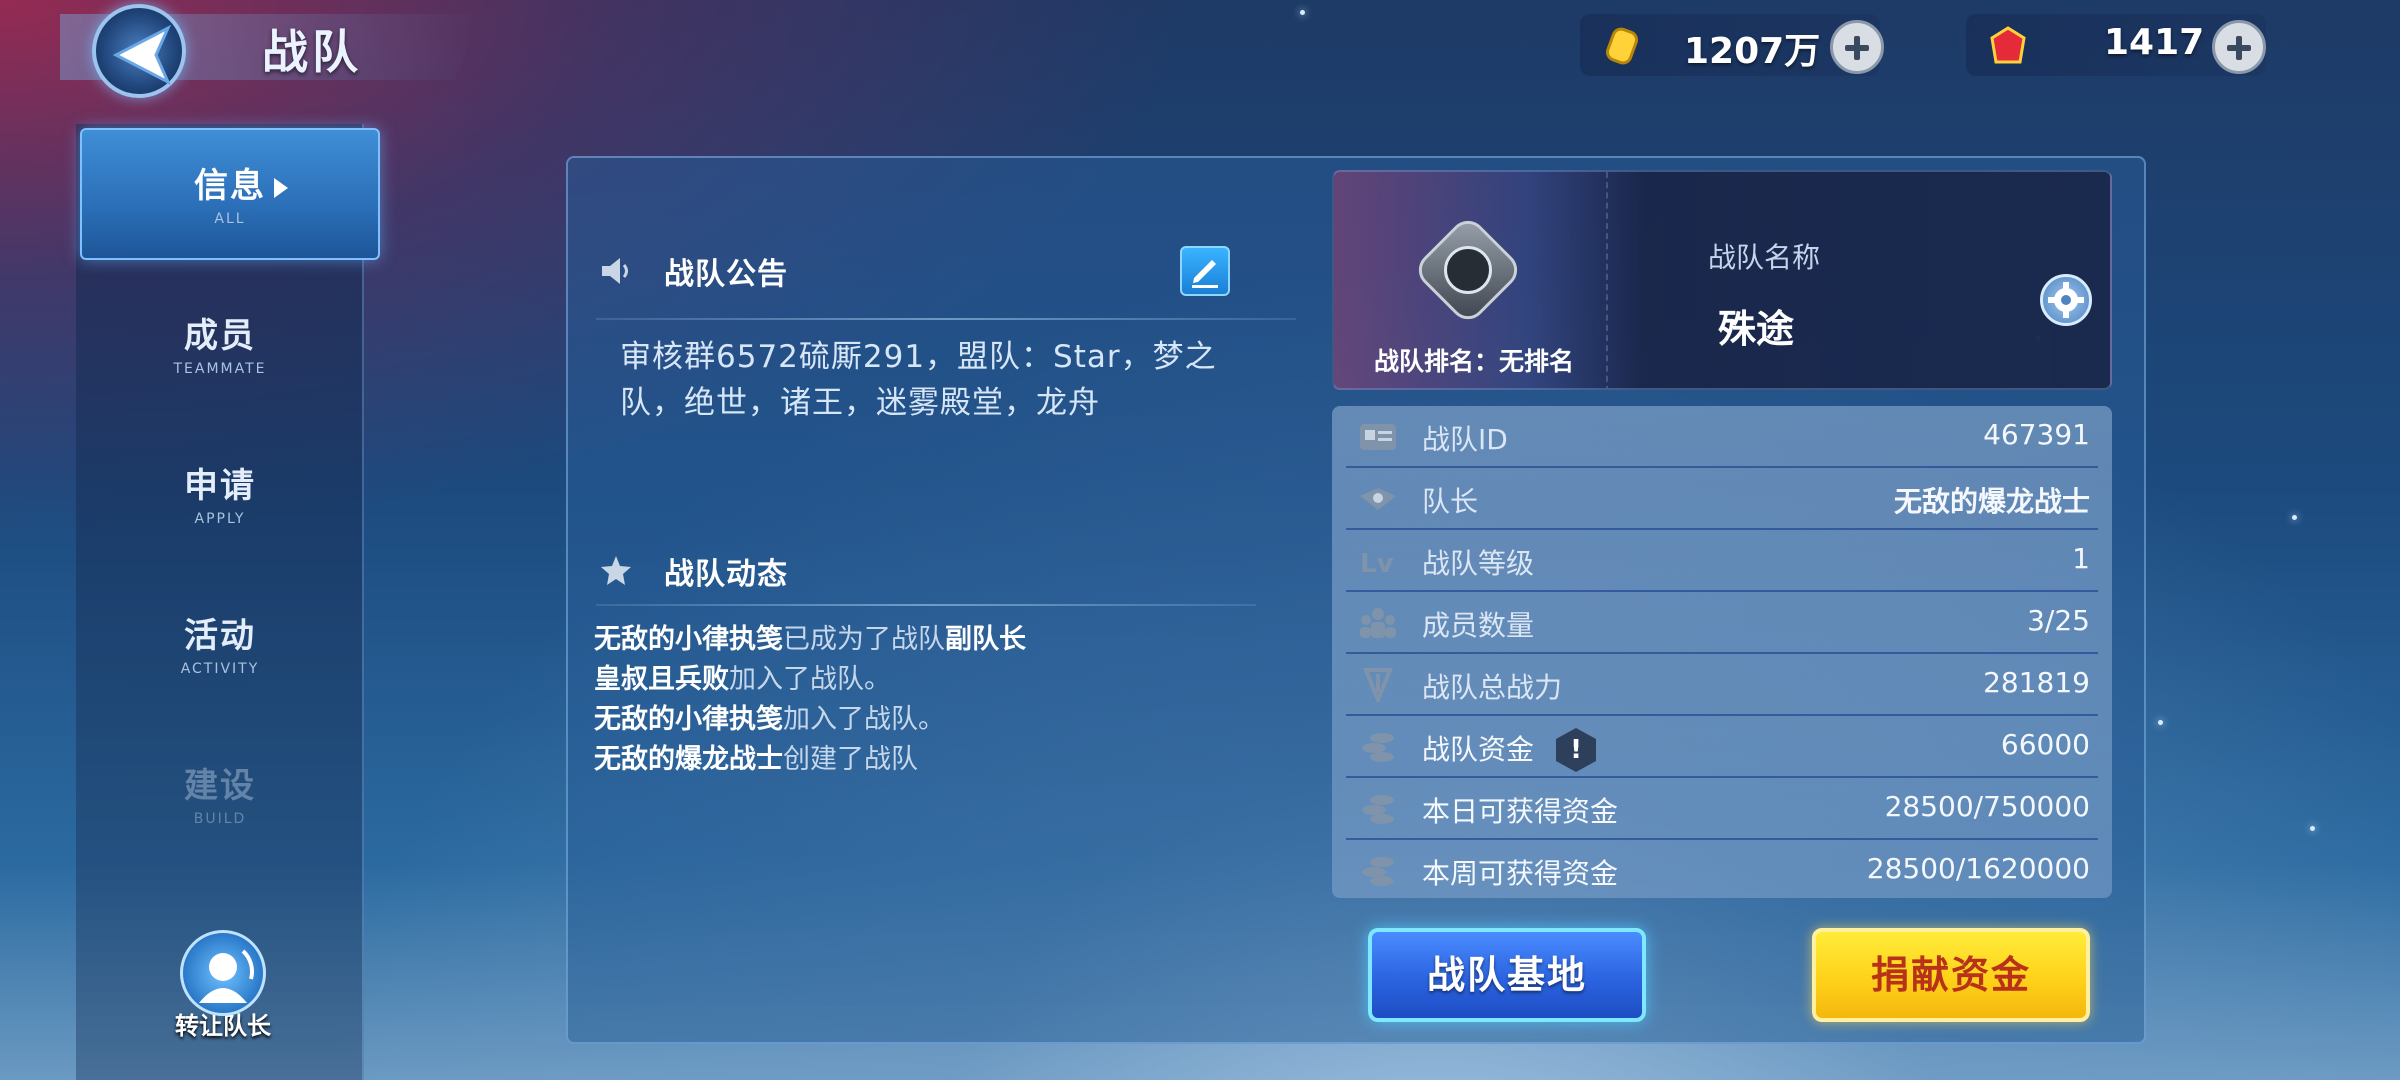  I want to click on feed-role: 副队长, so click(985, 639).